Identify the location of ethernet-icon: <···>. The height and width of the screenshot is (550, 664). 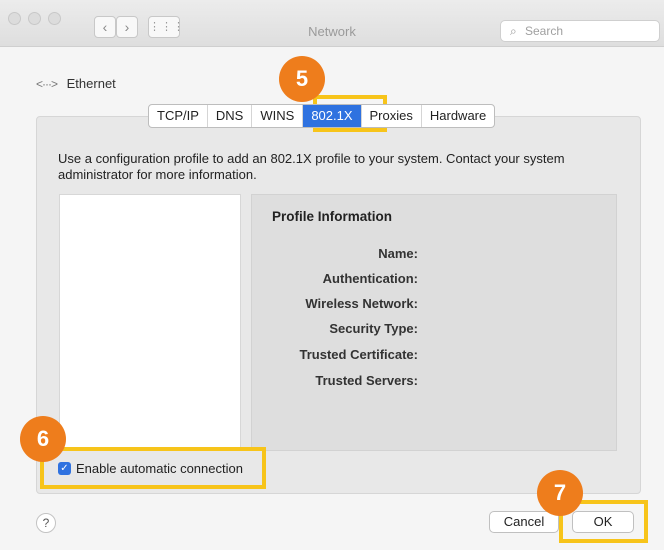
(47, 84).